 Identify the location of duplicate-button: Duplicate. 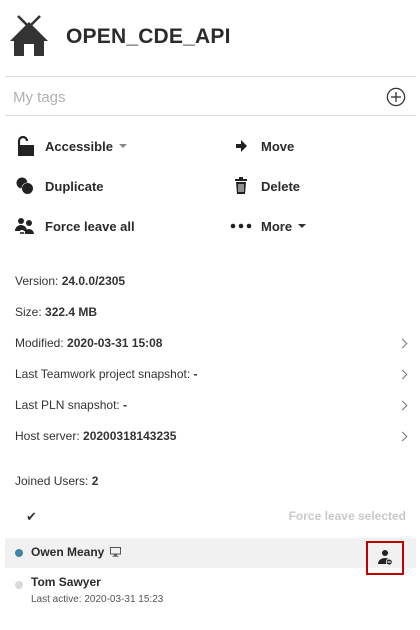
(59, 186).